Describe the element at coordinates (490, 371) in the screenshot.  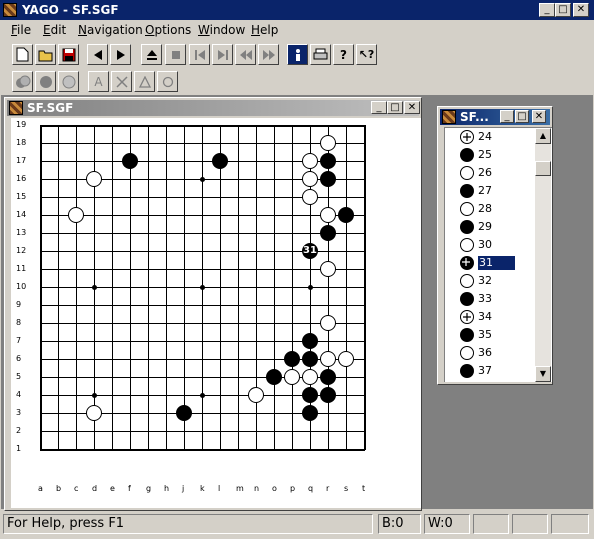
I see `move-list-item: 37` at that location.